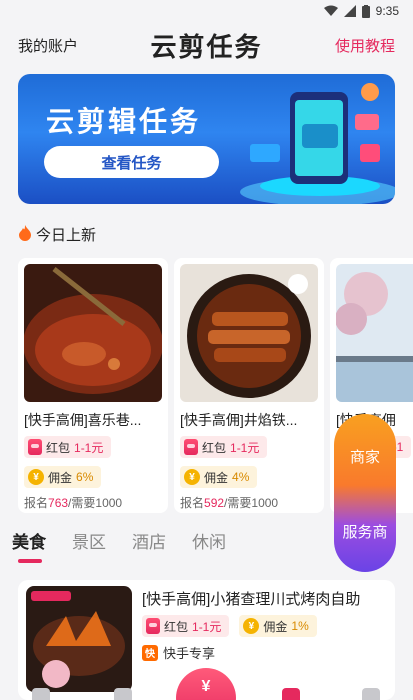 The width and height of the screenshot is (413, 700). What do you see at coordinates (66, 235) in the screenshot?
I see `today-new-label: 今日上新` at bounding box center [66, 235].